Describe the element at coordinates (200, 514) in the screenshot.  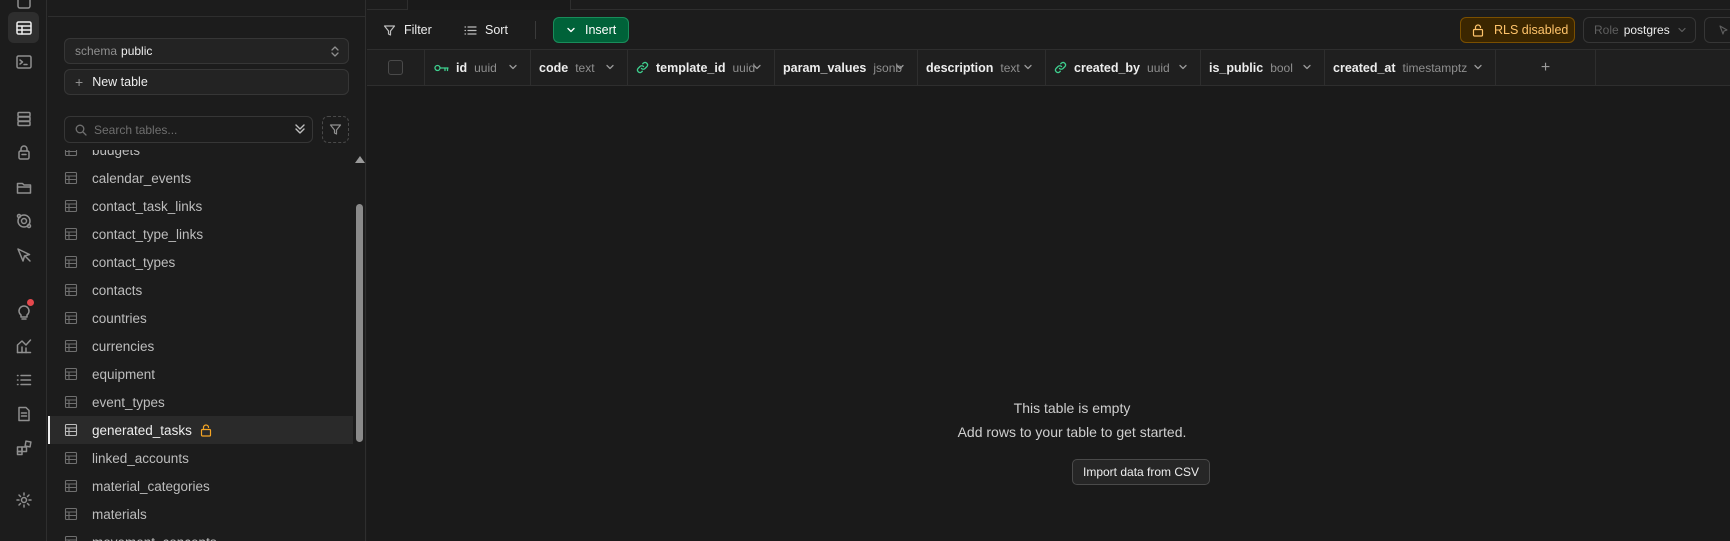
I see `sidebar-table-item: materials` at that location.